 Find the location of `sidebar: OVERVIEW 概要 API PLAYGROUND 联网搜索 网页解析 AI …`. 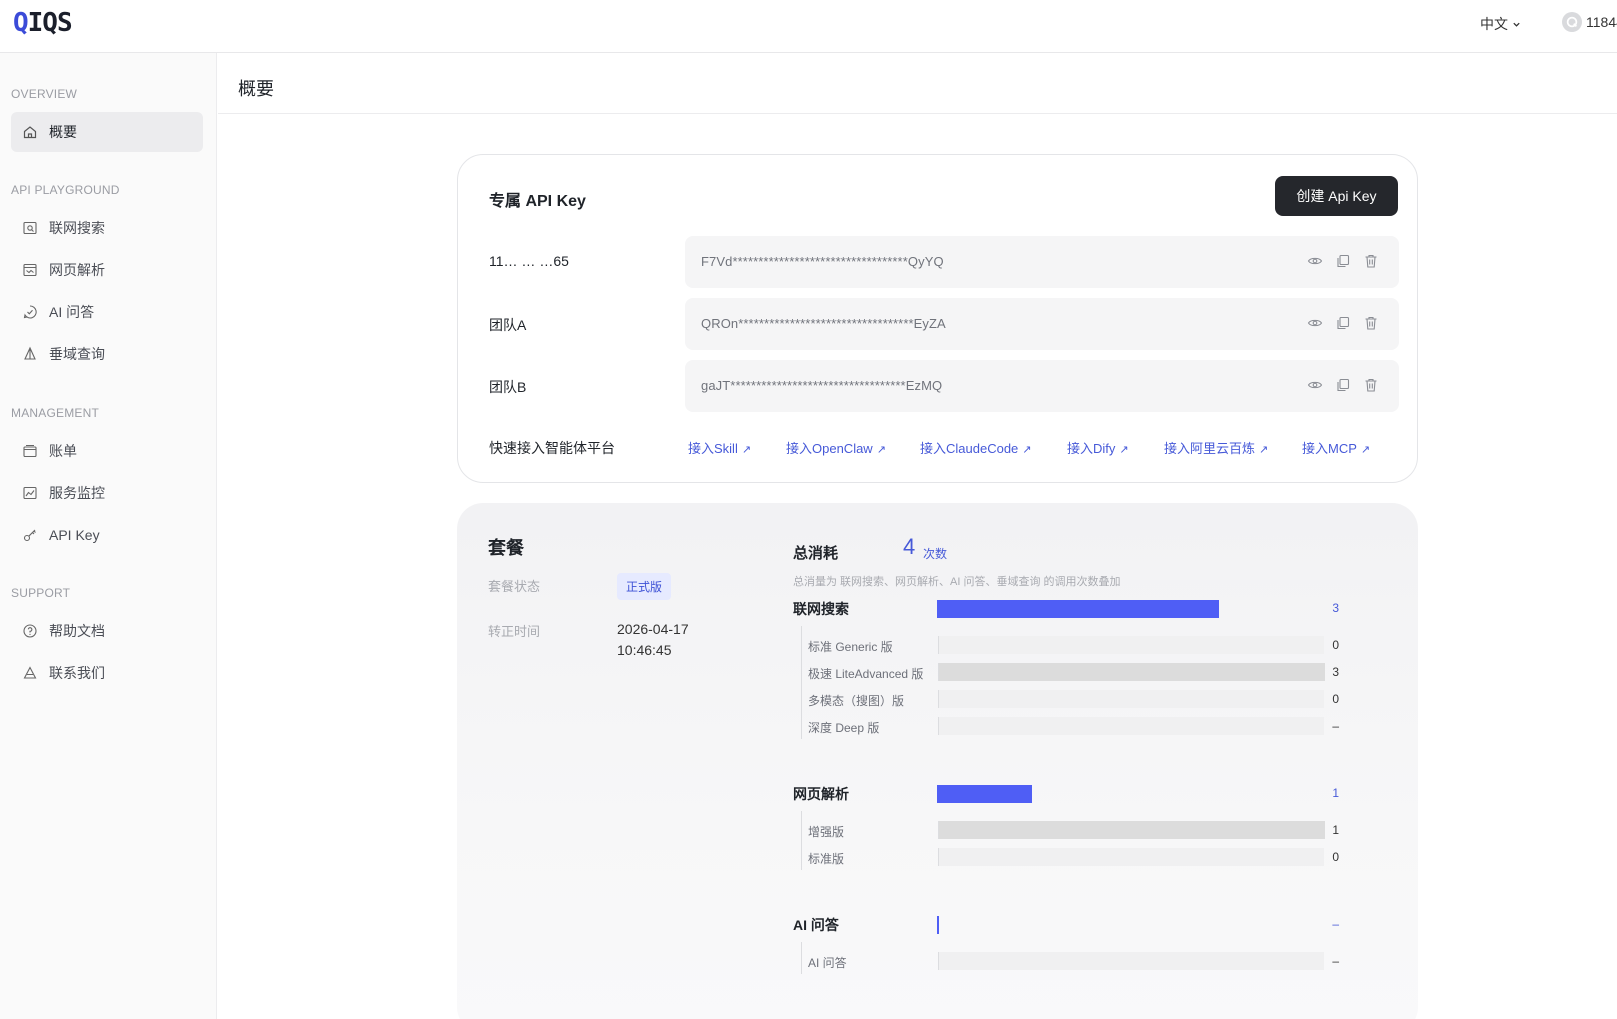

sidebar: OVERVIEW 概要 API PLAYGROUND 联网搜索 网页解析 AI … is located at coordinates (108, 536).